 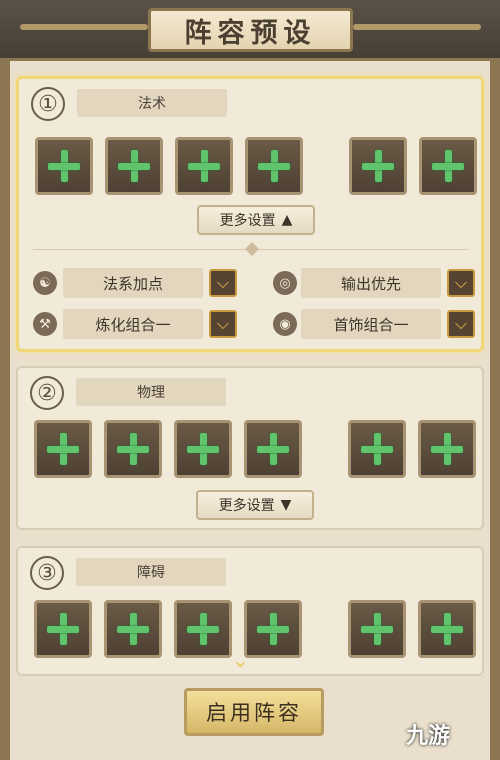 What do you see at coordinates (252, 249) in the screenshot?
I see `diamond-ornament-icon` at bounding box center [252, 249].